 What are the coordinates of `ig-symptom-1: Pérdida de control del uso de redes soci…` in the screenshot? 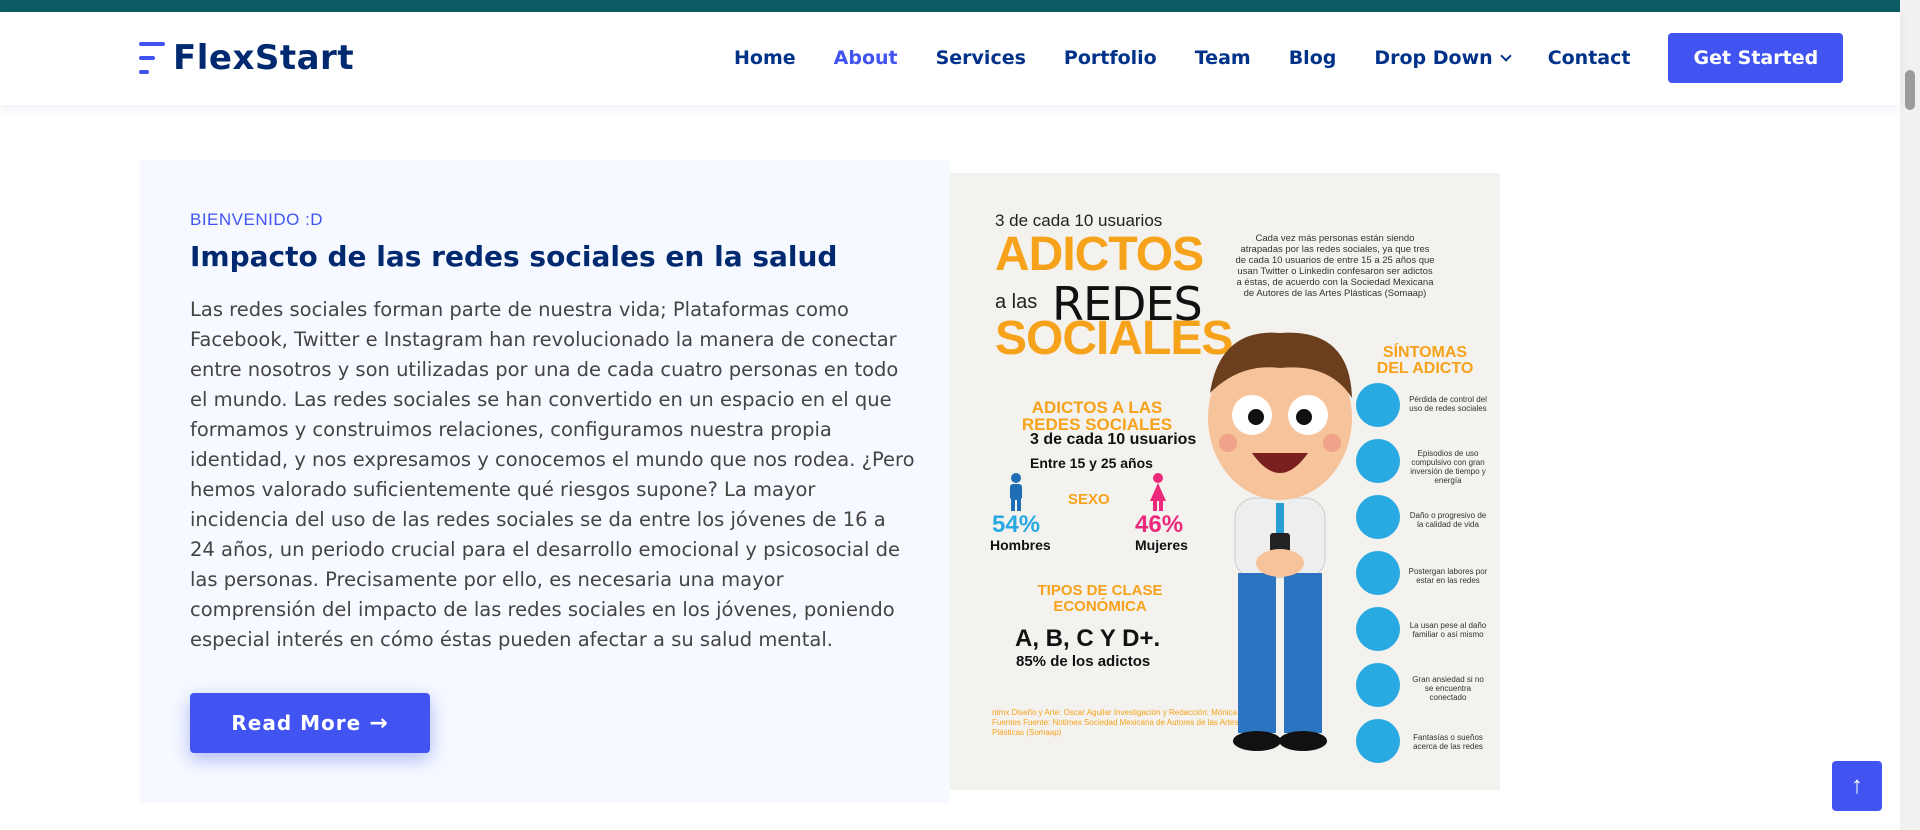 It's located at (1448, 404).